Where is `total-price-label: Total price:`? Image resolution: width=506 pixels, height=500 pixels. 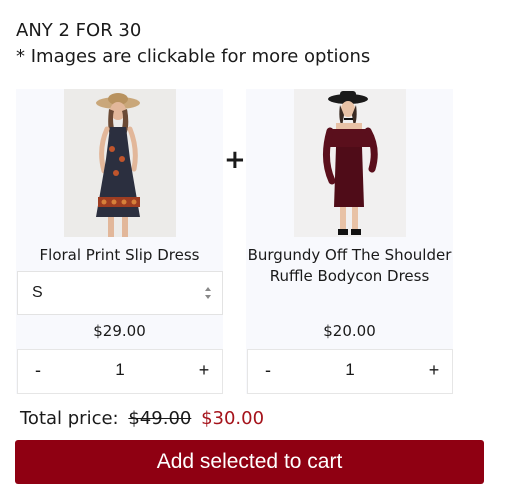 total-price-label: Total price: is located at coordinates (69, 418).